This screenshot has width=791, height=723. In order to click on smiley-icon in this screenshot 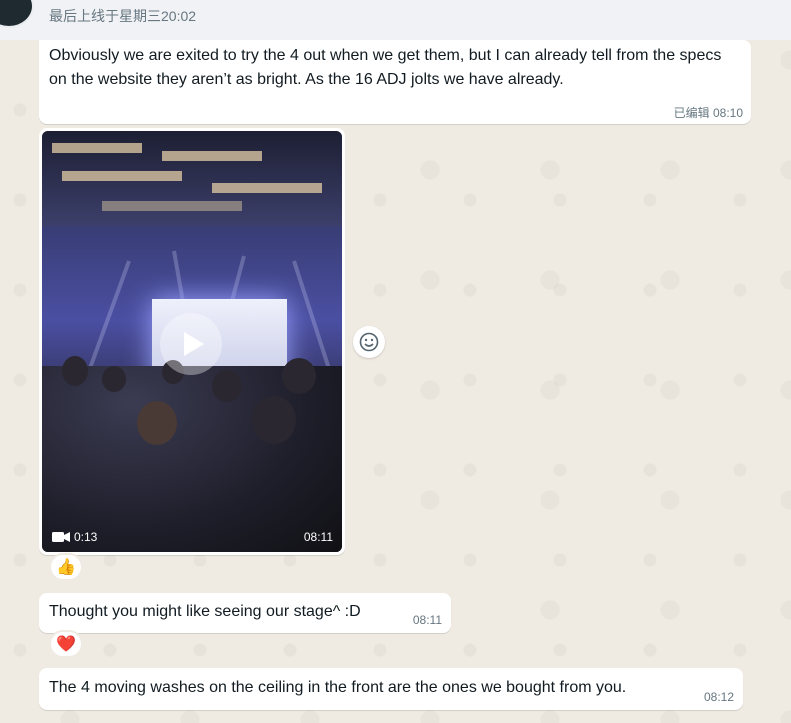, I will do `click(369, 342)`.